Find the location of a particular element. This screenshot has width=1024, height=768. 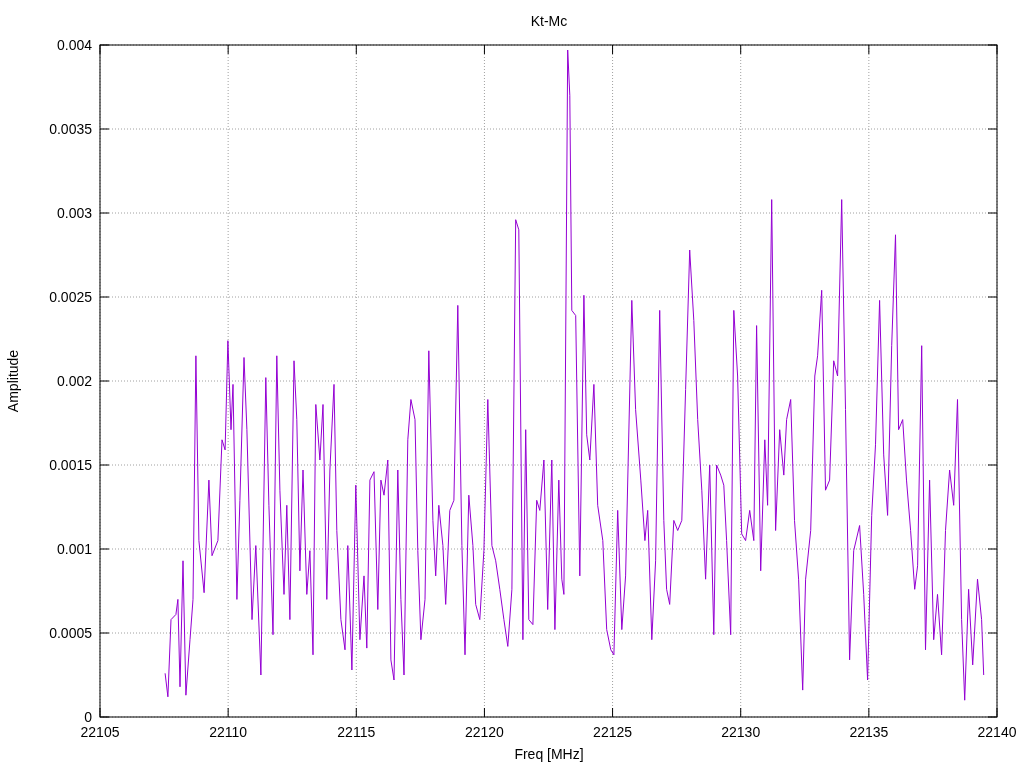

y-tick-label: 0.0025 is located at coordinates (70, 297).